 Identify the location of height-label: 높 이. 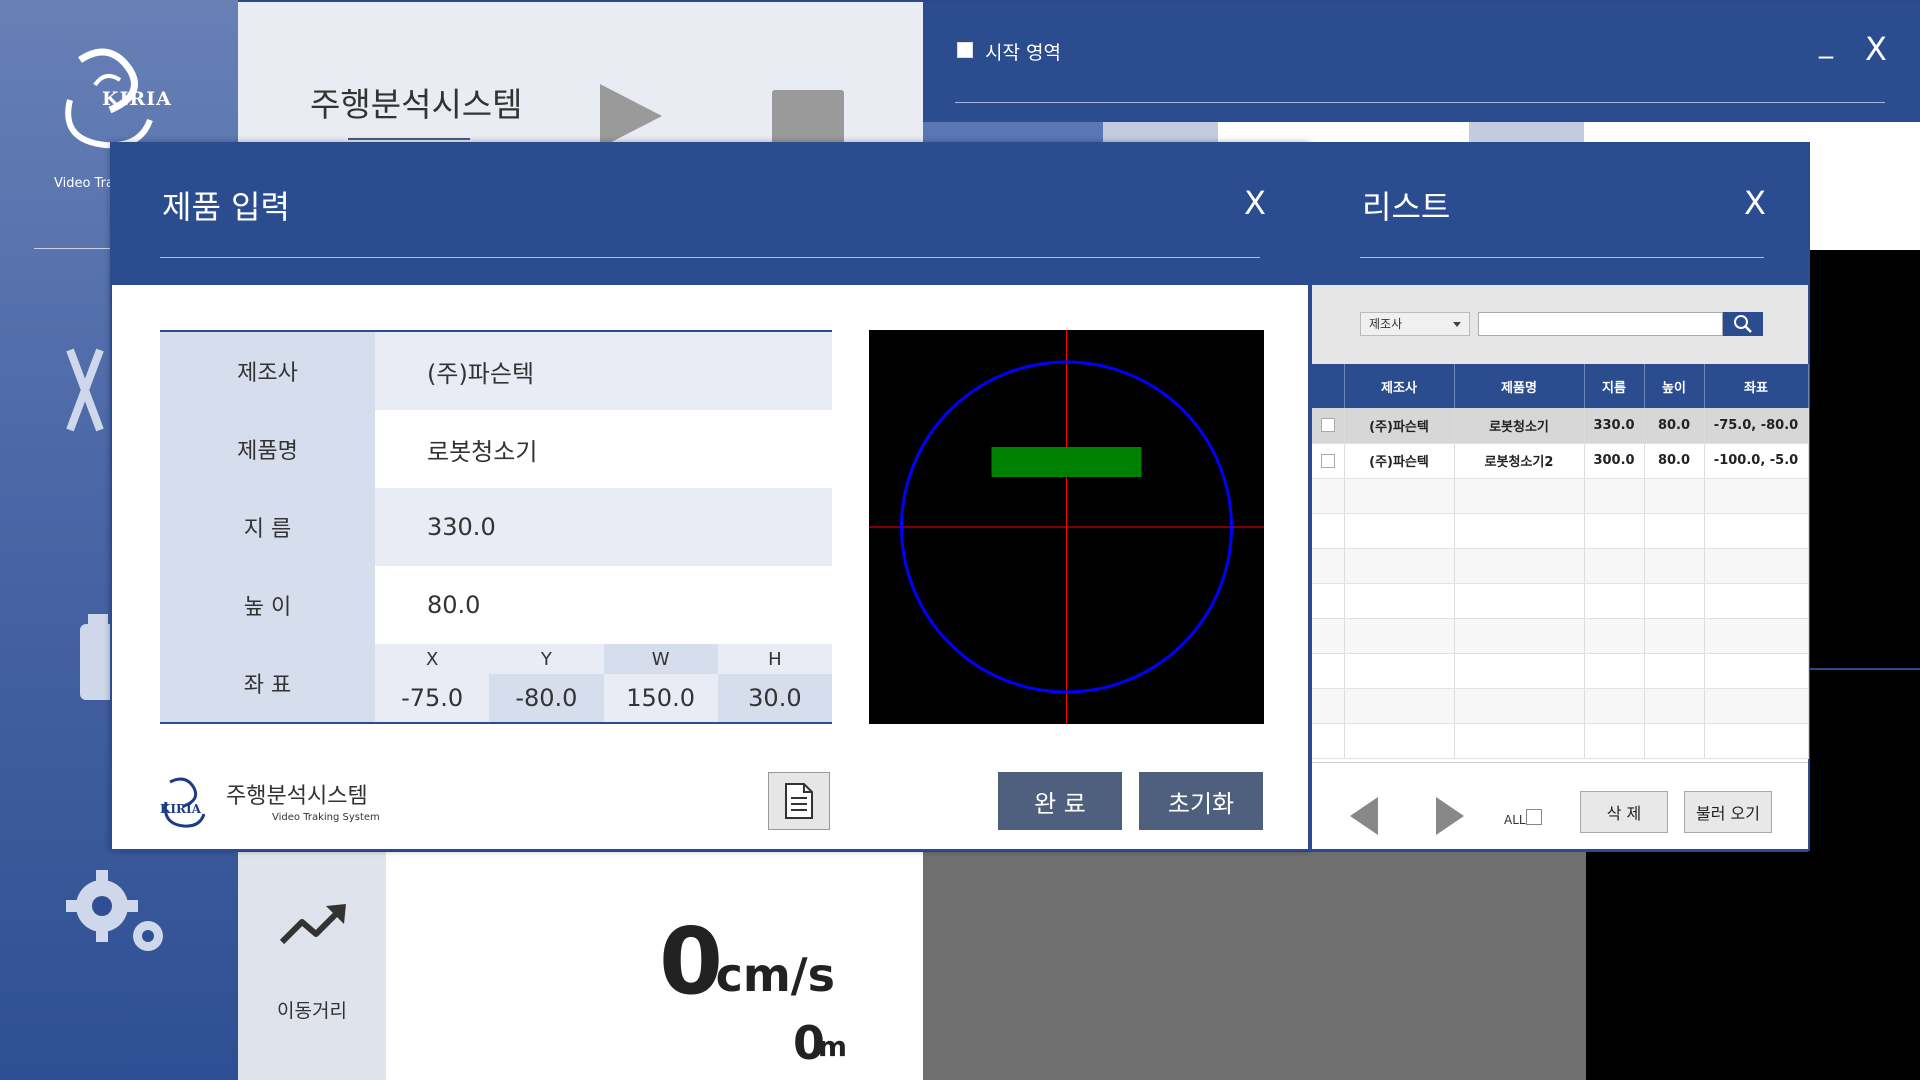
(267, 605).